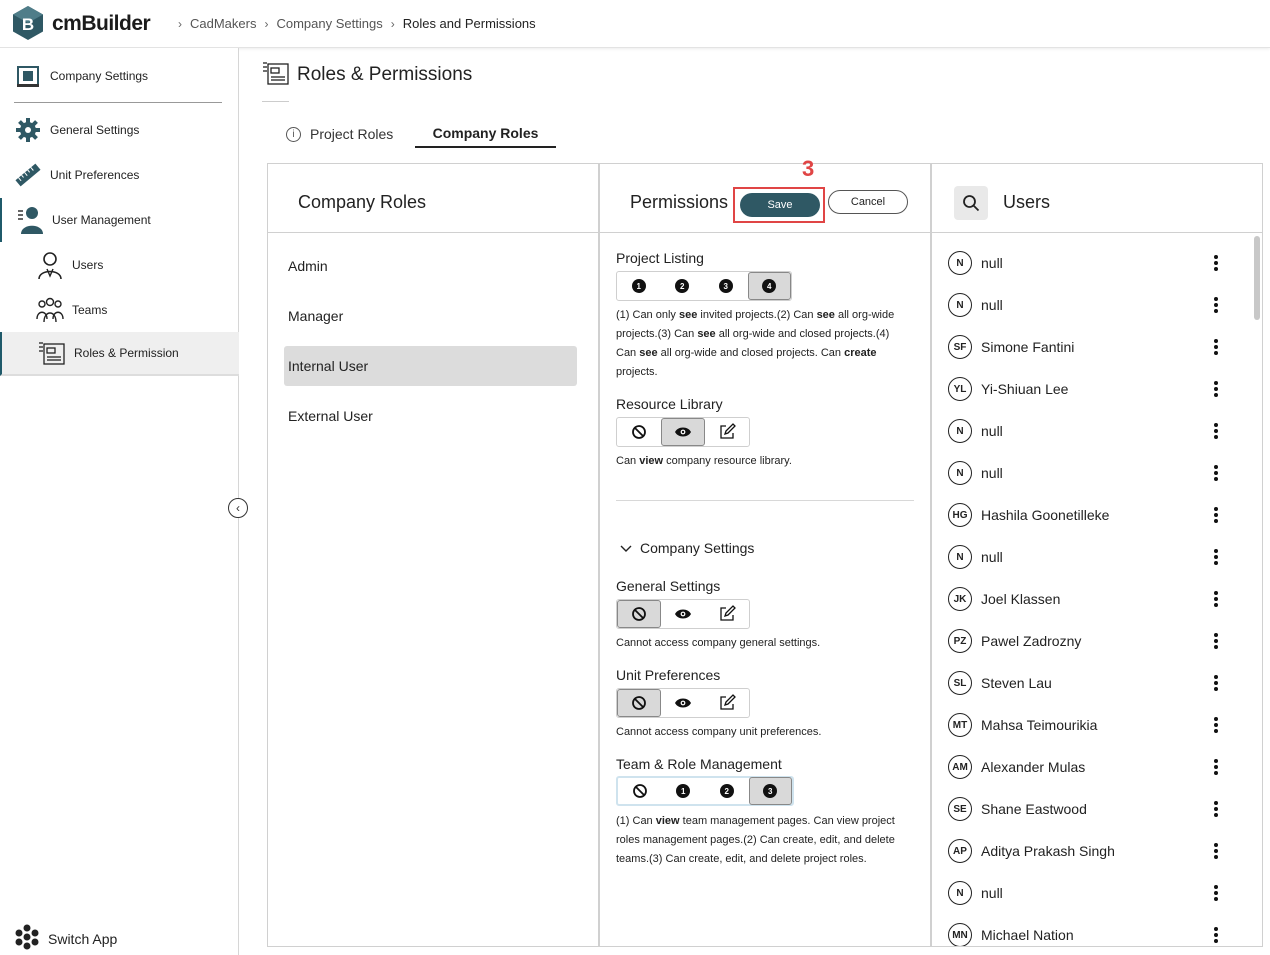  Describe the element at coordinates (119, 265) in the screenshot. I see `sidebar-item-users: Users` at that location.